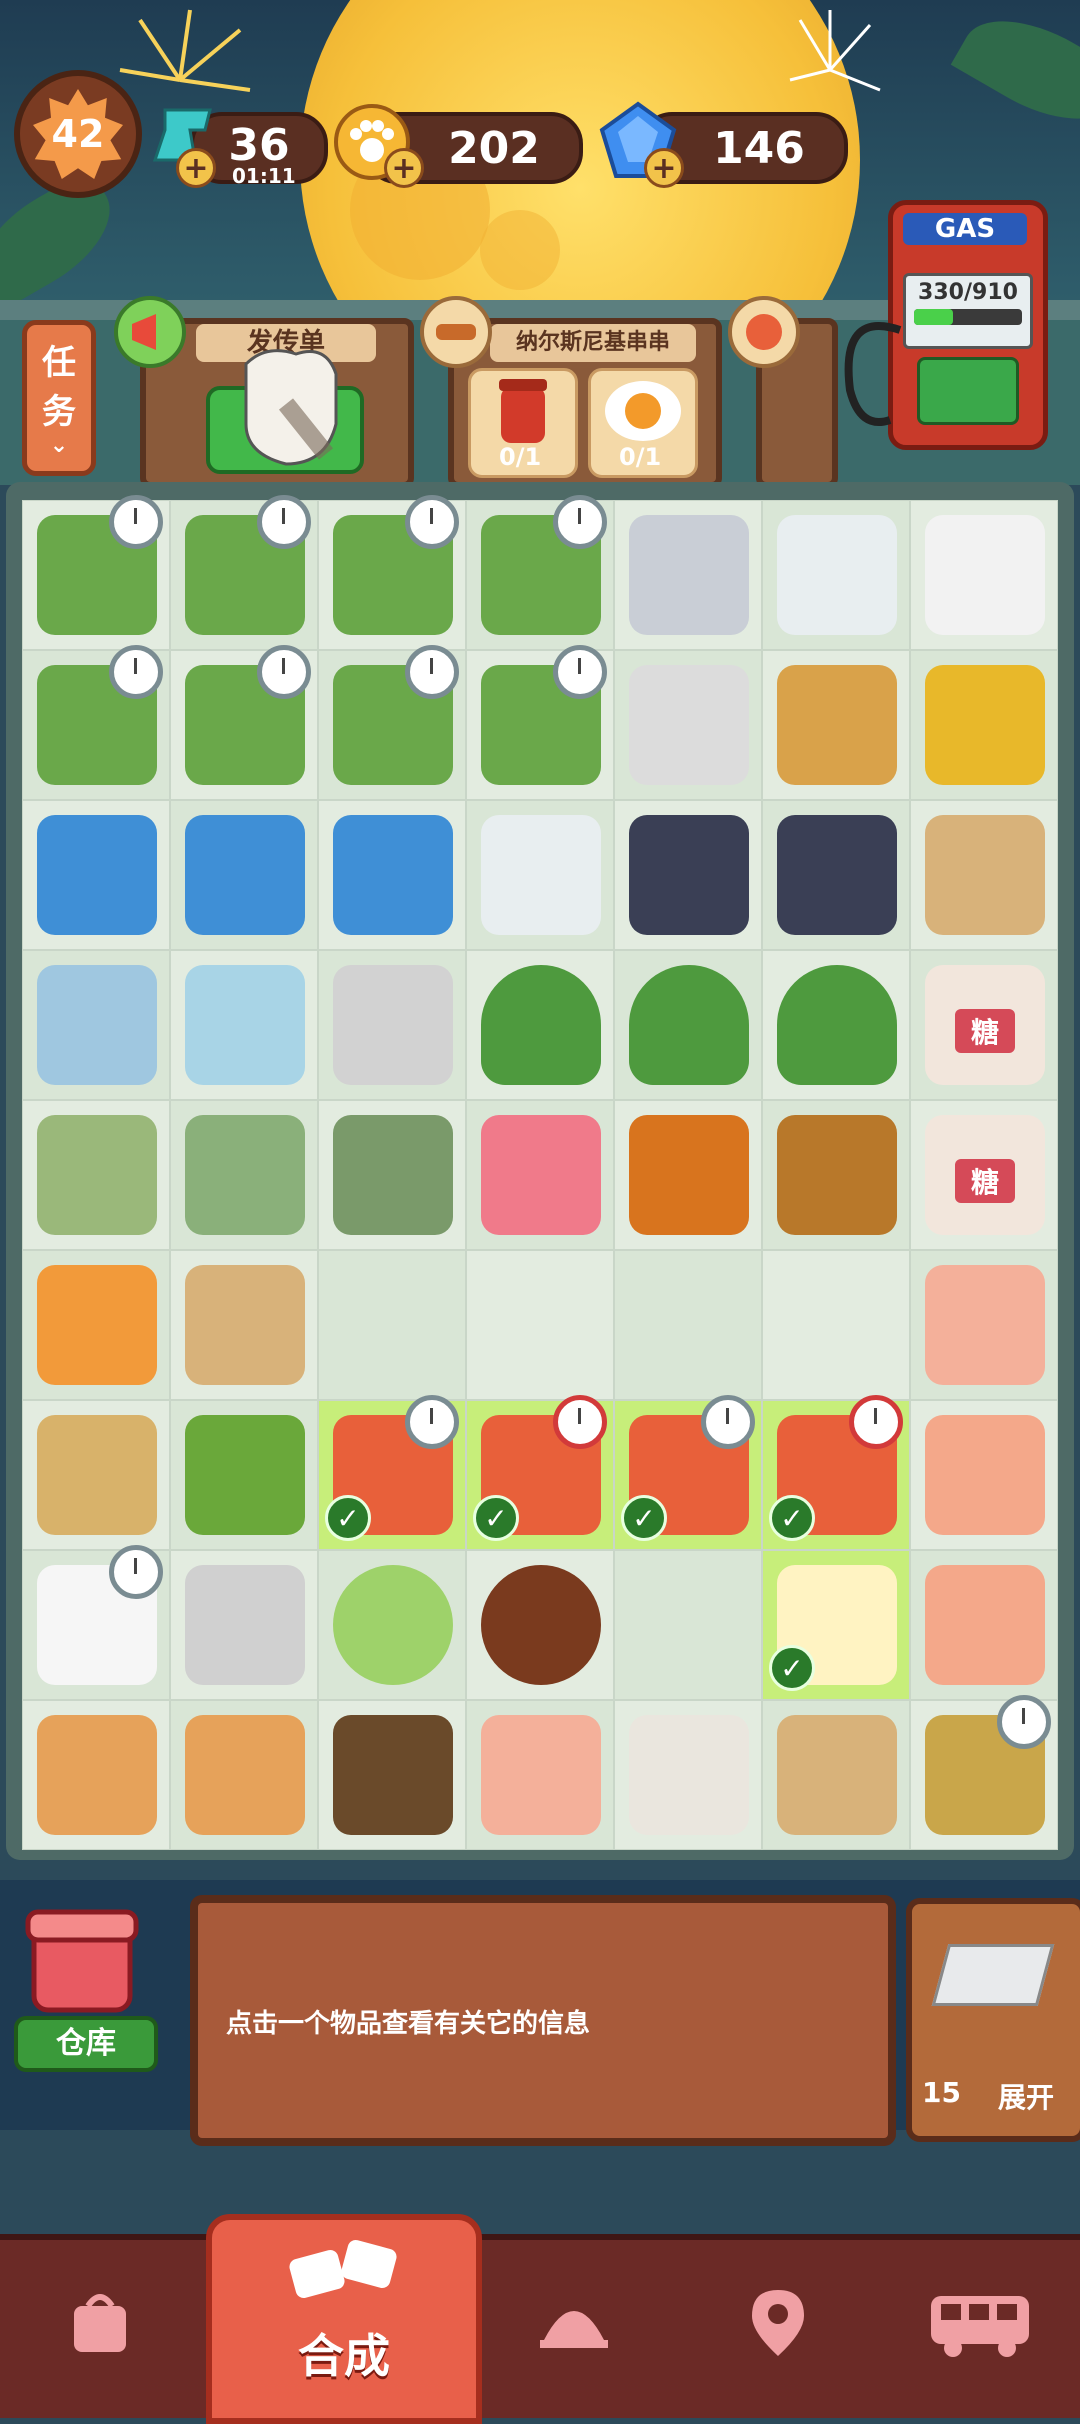 The height and width of the screenshot is (2424, 1080). I want to click on gas-gauge: 330/910, so click(968, 311).